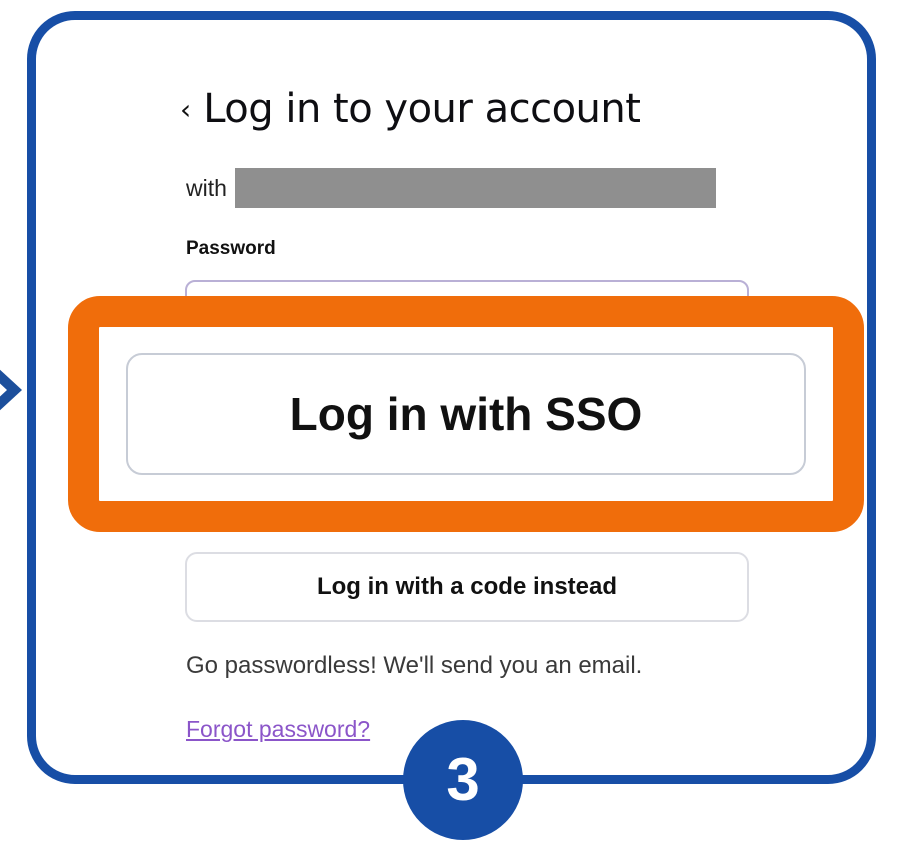 This screenshot has height=847, width=905. I want to click on code-button-label: Log in with a code instead, so click(467, 586).